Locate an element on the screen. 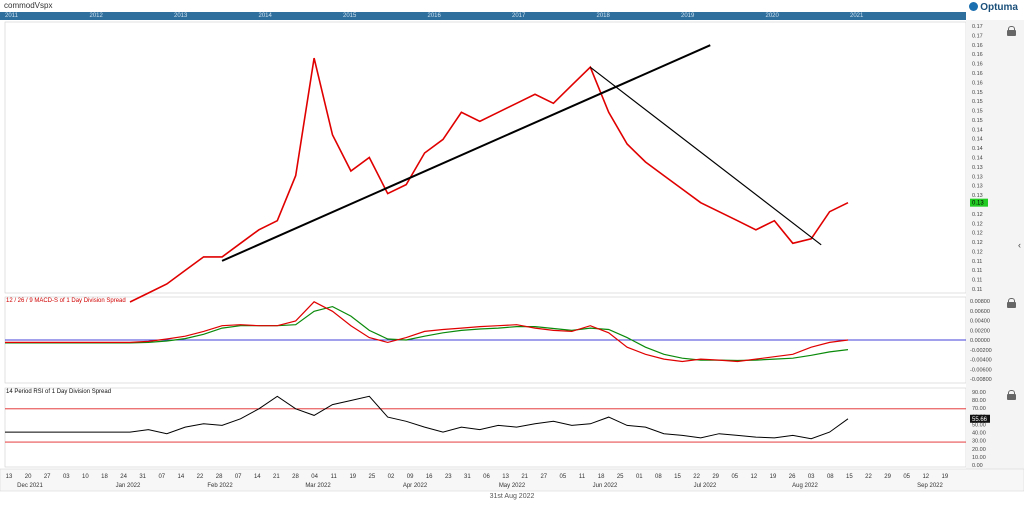 The width and height of the screenshot is (1024, 508). day-tick: 20 is located at coordinates (28, 477).